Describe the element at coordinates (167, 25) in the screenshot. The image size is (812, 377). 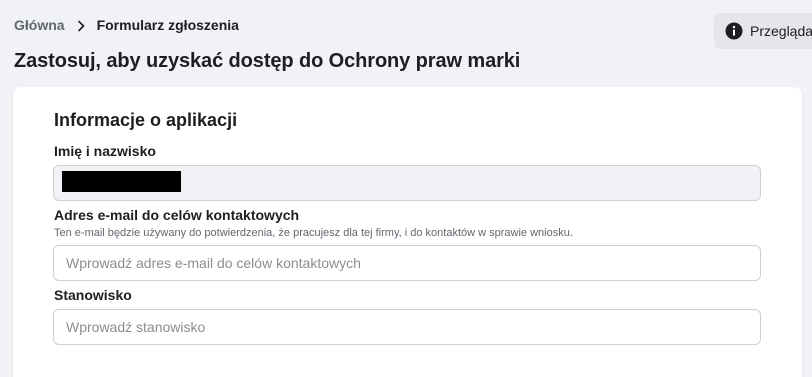
I see `breadcrumb-current: Formularz zgłoszenia` at that location.